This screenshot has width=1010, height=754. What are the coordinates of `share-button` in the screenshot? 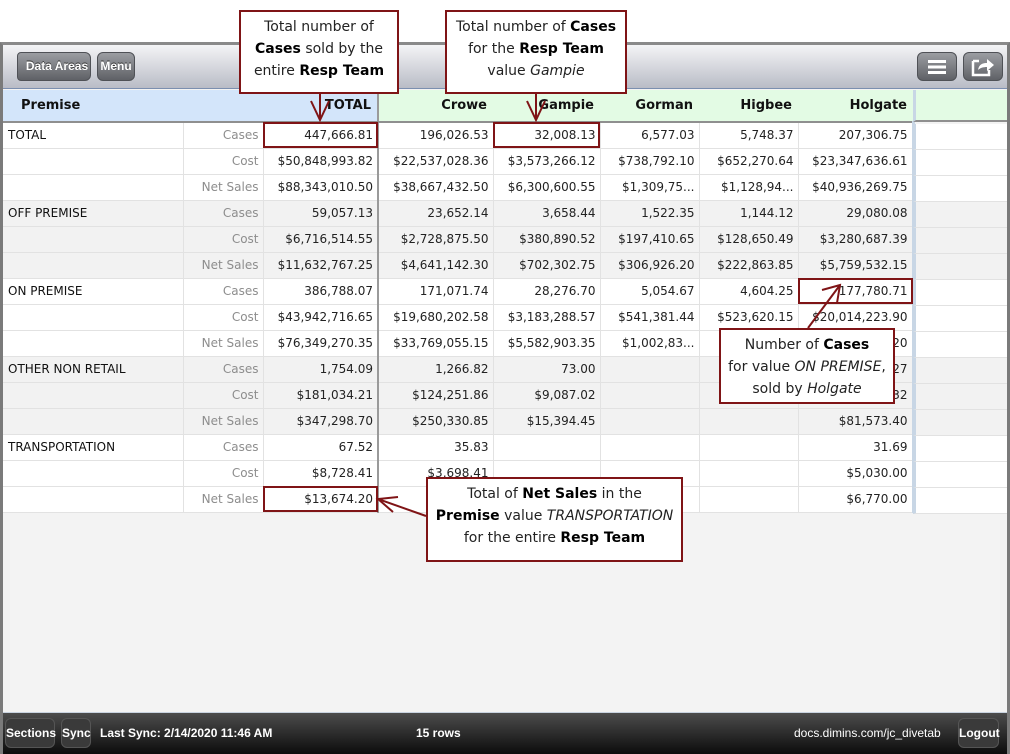 It's located at (983, 66).